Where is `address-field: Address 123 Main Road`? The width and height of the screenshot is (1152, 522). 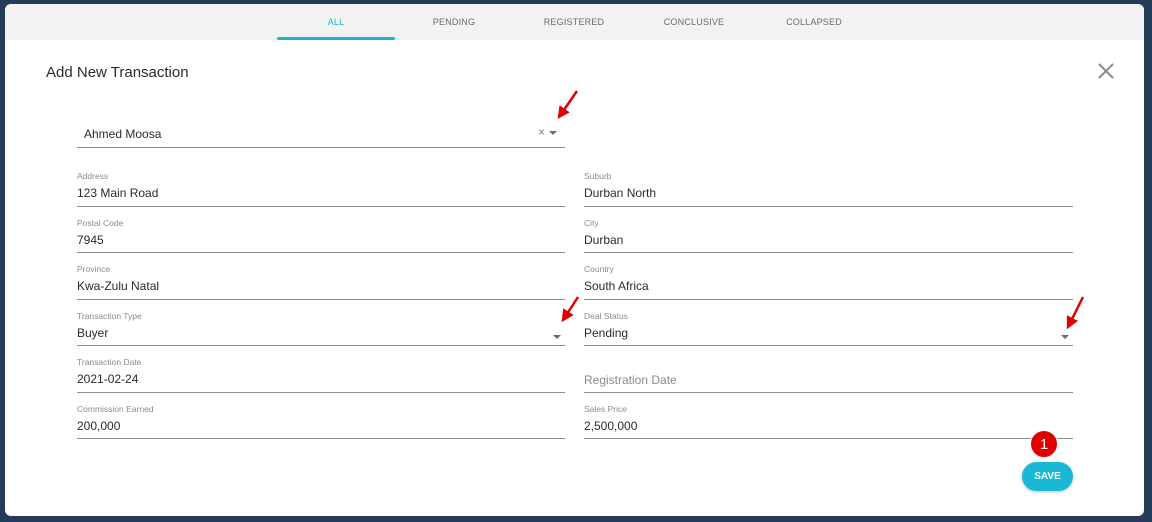 address-field: Address 123 Main Road is located at coordinates (321, 189).